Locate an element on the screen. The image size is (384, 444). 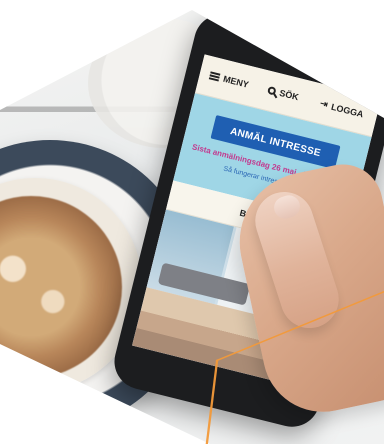
login-button: ⇥ LOGGA is located at coordinates (342, 108).